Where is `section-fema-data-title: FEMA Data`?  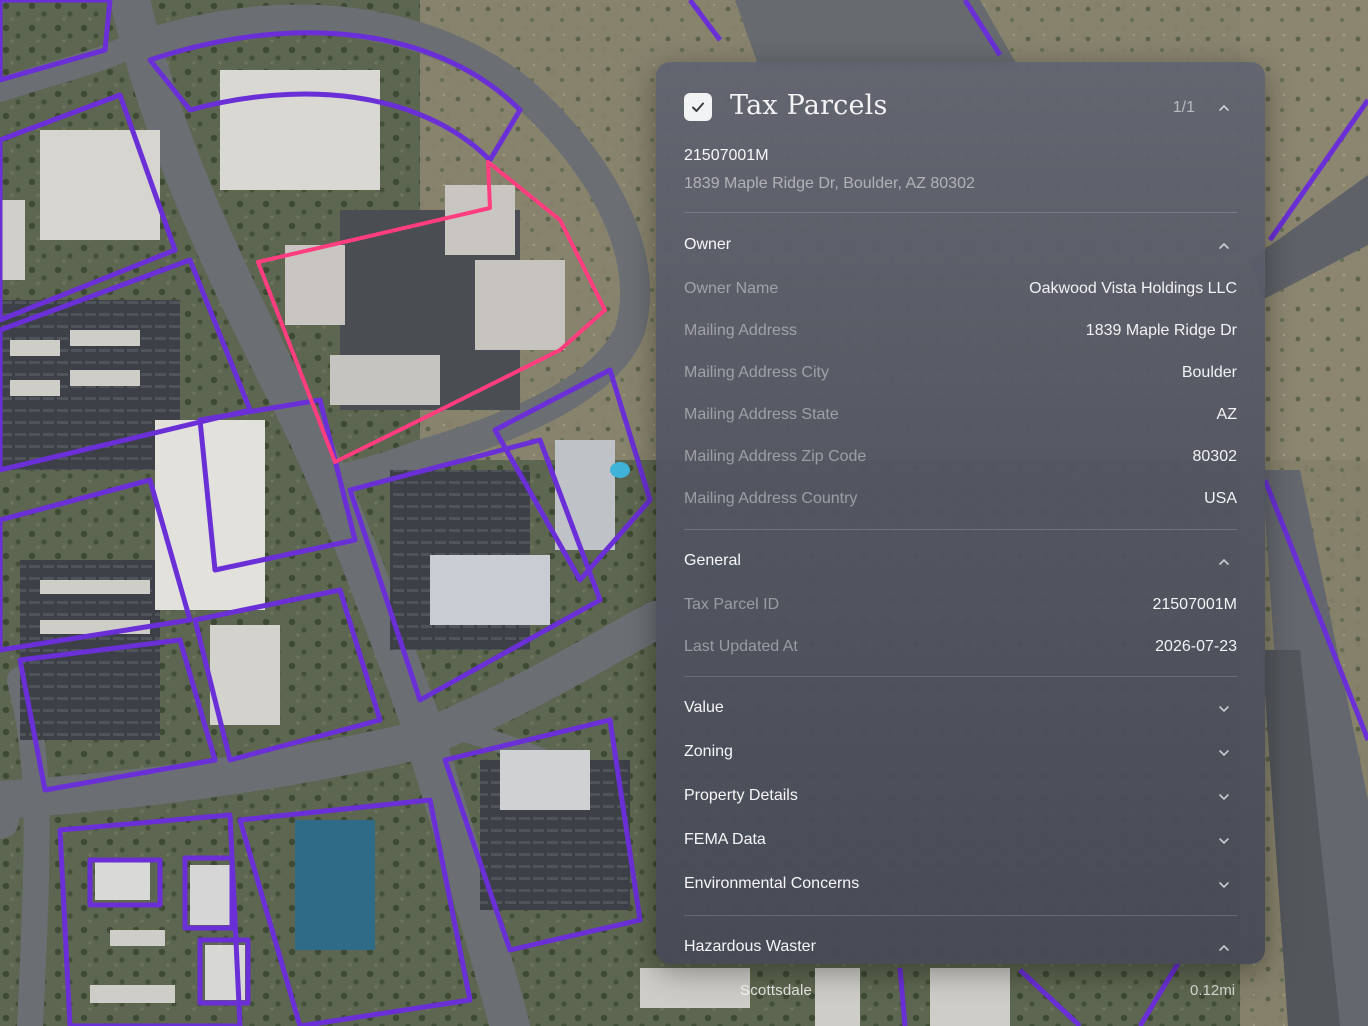
section-fema-data-title: FEMA Data is located at coordinates (725, 840).